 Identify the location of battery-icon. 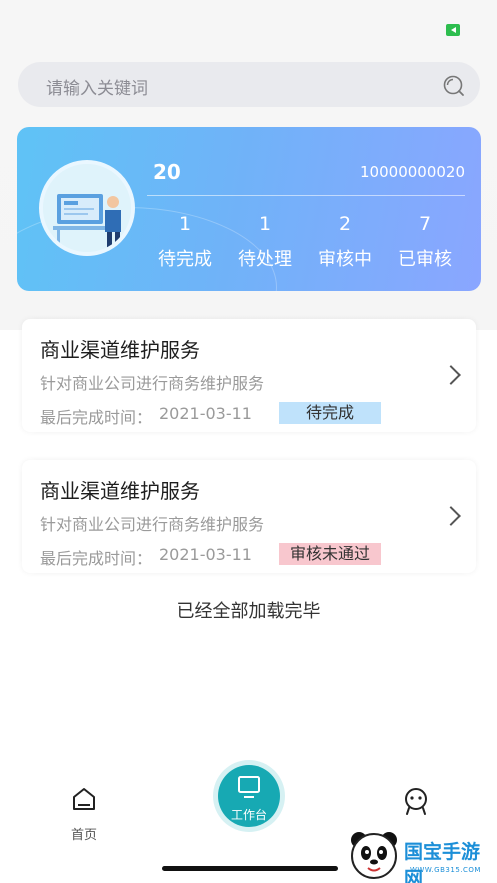
(453, 30).